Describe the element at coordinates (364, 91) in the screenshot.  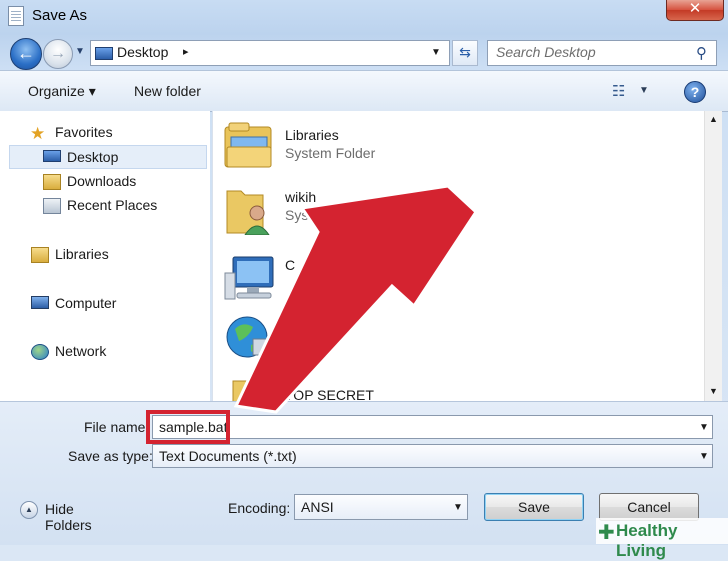
I see `command-toolbar: Organize ▾ New folder ☷ ▼ ?` at that location.